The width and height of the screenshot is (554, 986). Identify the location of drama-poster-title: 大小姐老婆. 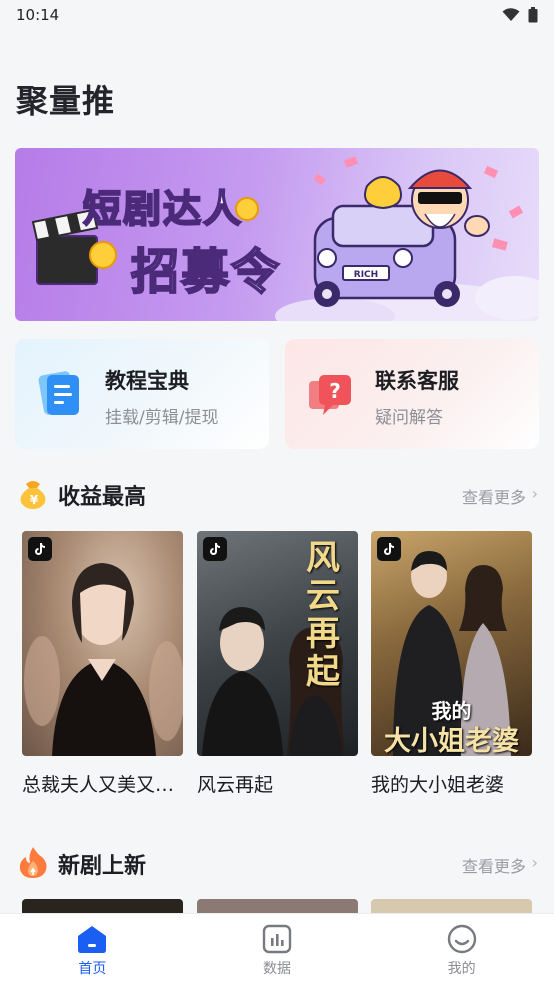
(451, 741).